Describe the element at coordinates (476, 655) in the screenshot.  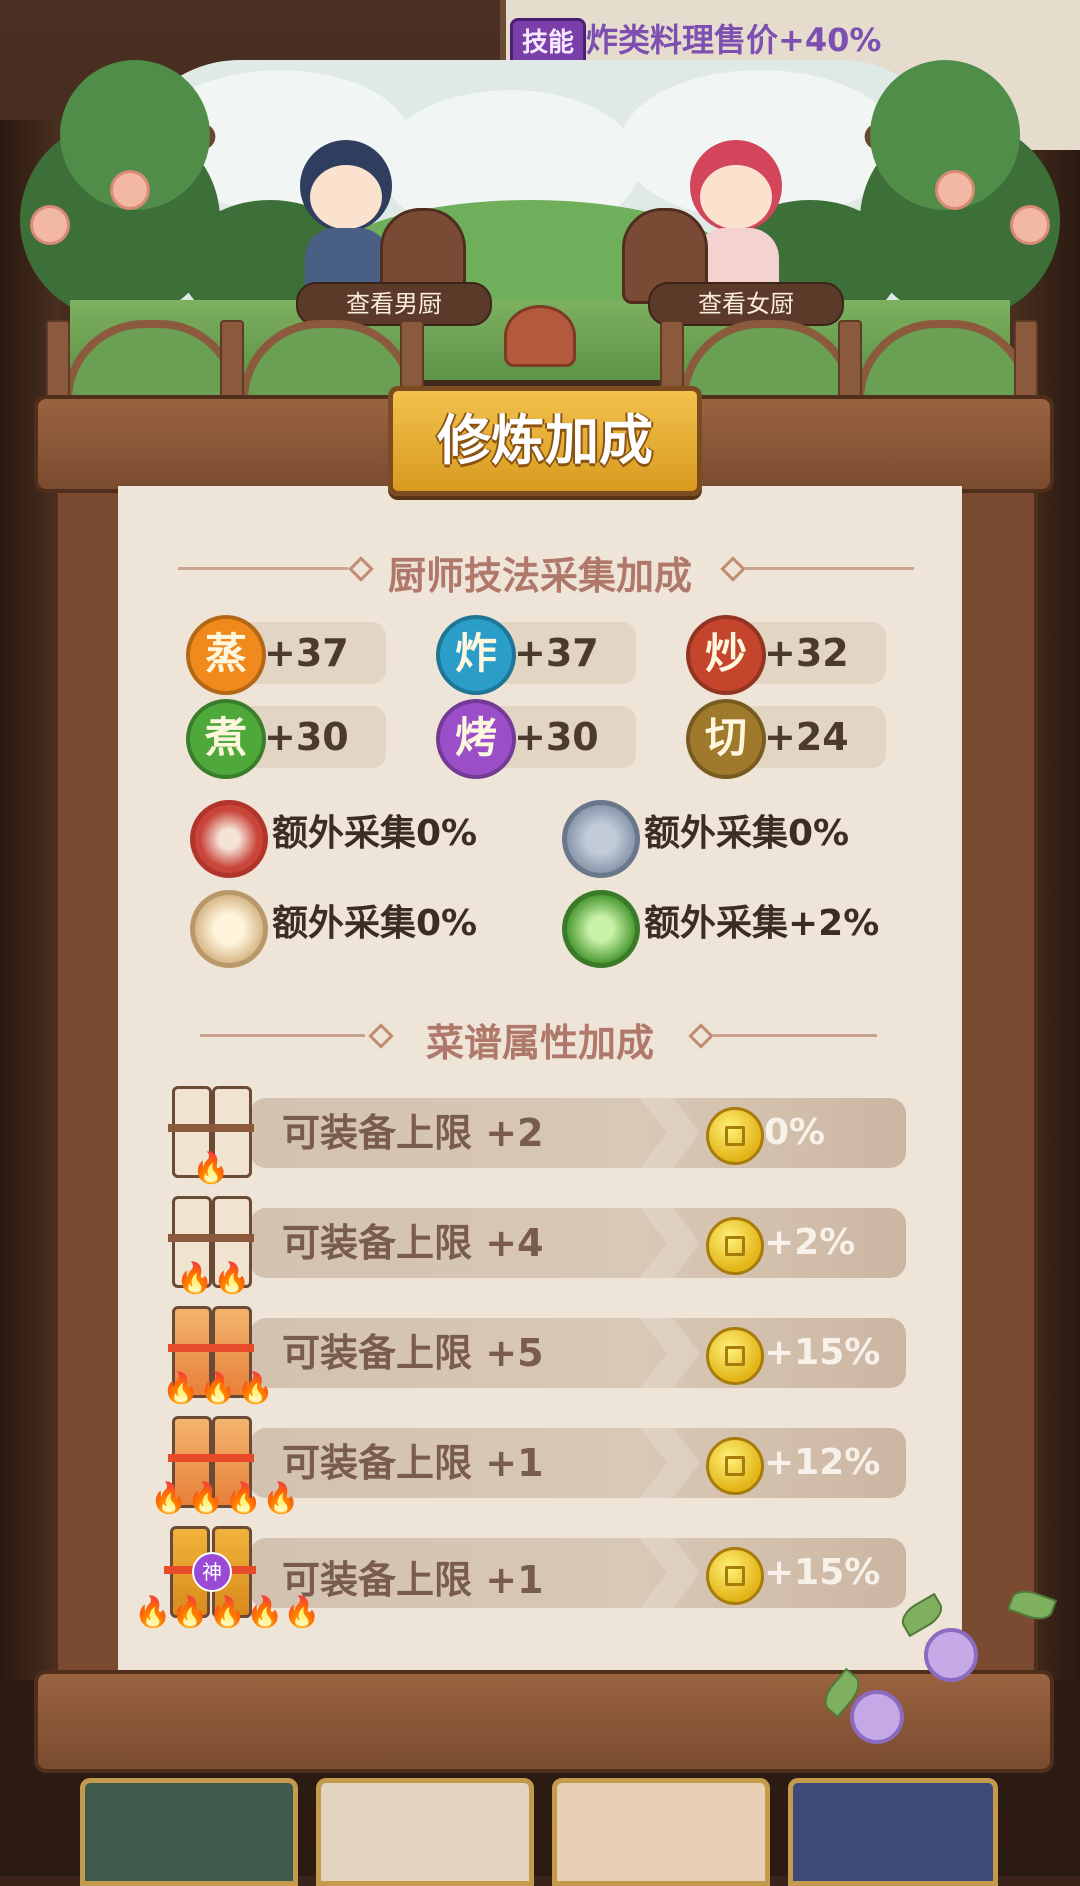
I see `fry-icon: 炸` at that location.